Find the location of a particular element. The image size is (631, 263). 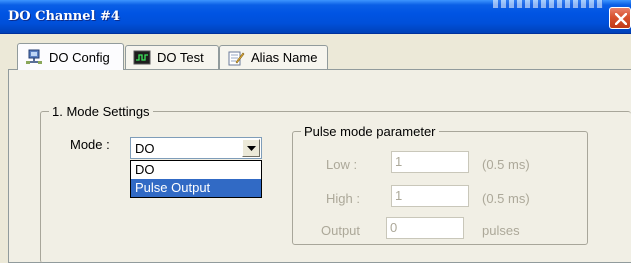

tab-do-test: DO Test is located at coordinates (172, 57).